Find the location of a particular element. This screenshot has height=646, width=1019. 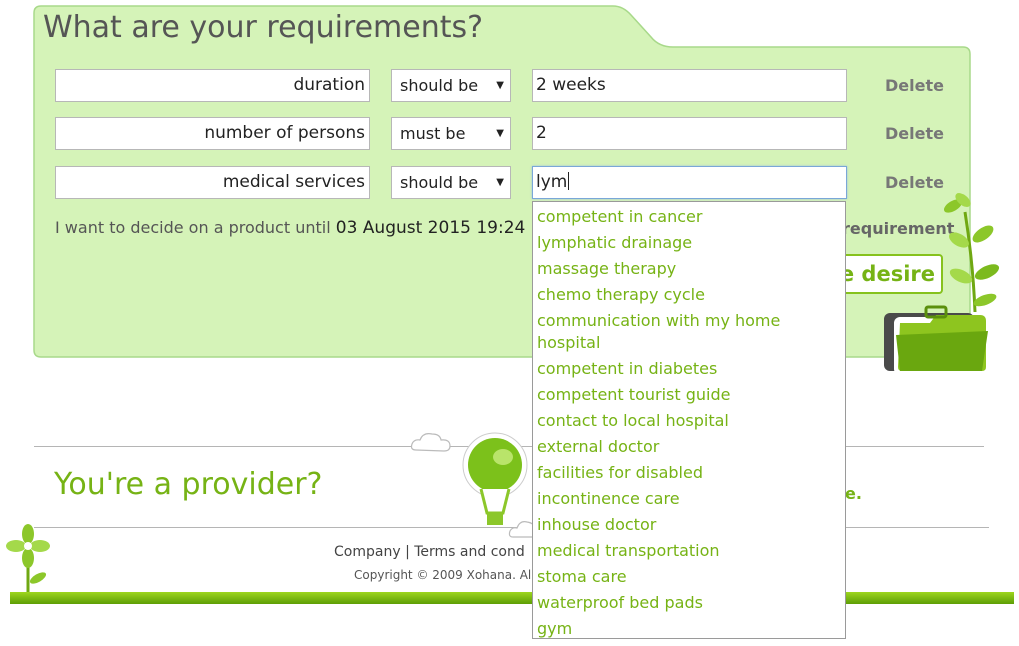

grass-ground is located at coordinates (512, 598).